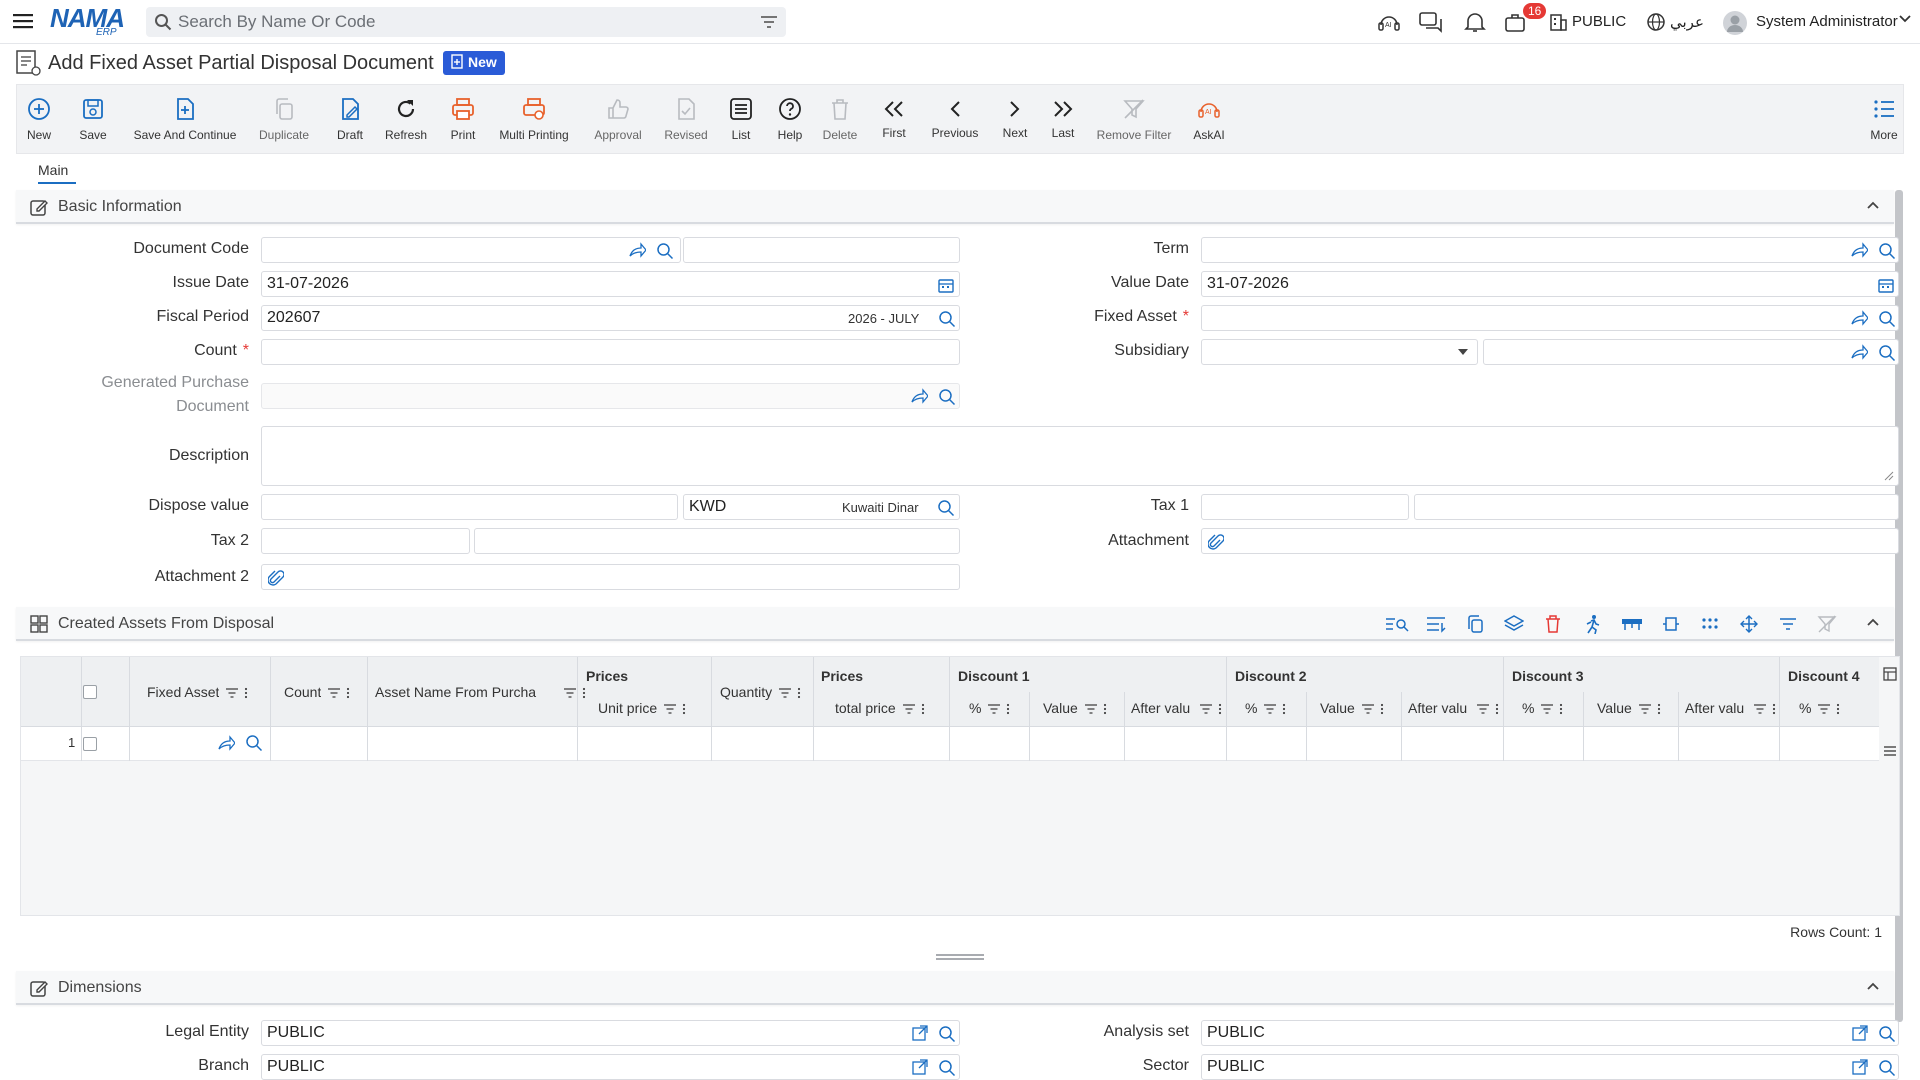 The image size is (1920, 1080). Describe the element at coordinates (92, 21) in the screenshot. I see `nama-erp-logo: NAMA ERP` at that location.